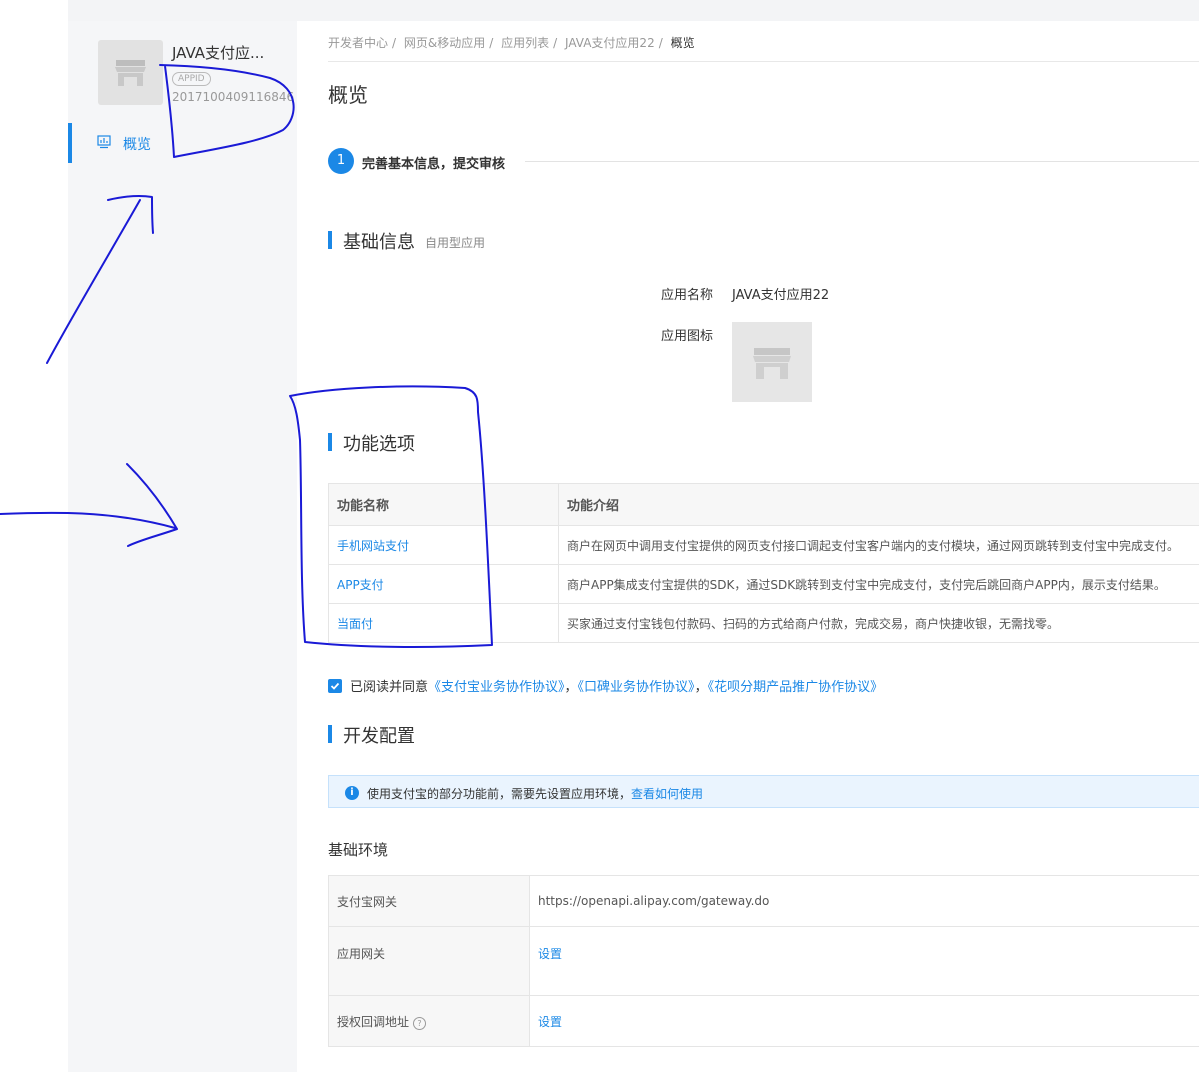 This screenshot has height=1072, width=1199. What do you see at coordinates (682, 43) in the screenshot?
I see `breadcrumb-current: 概览` at bounding box center [682, 43].